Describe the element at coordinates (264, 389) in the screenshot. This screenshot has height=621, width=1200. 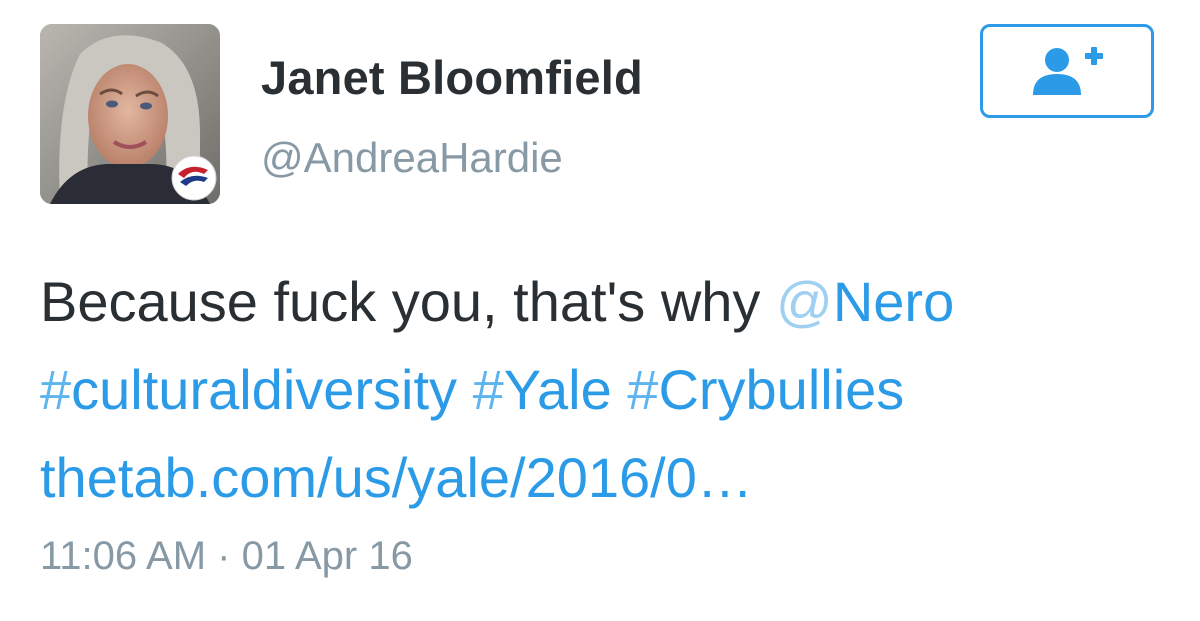
I see `hashtag-text: culturaldiversity` at that location.